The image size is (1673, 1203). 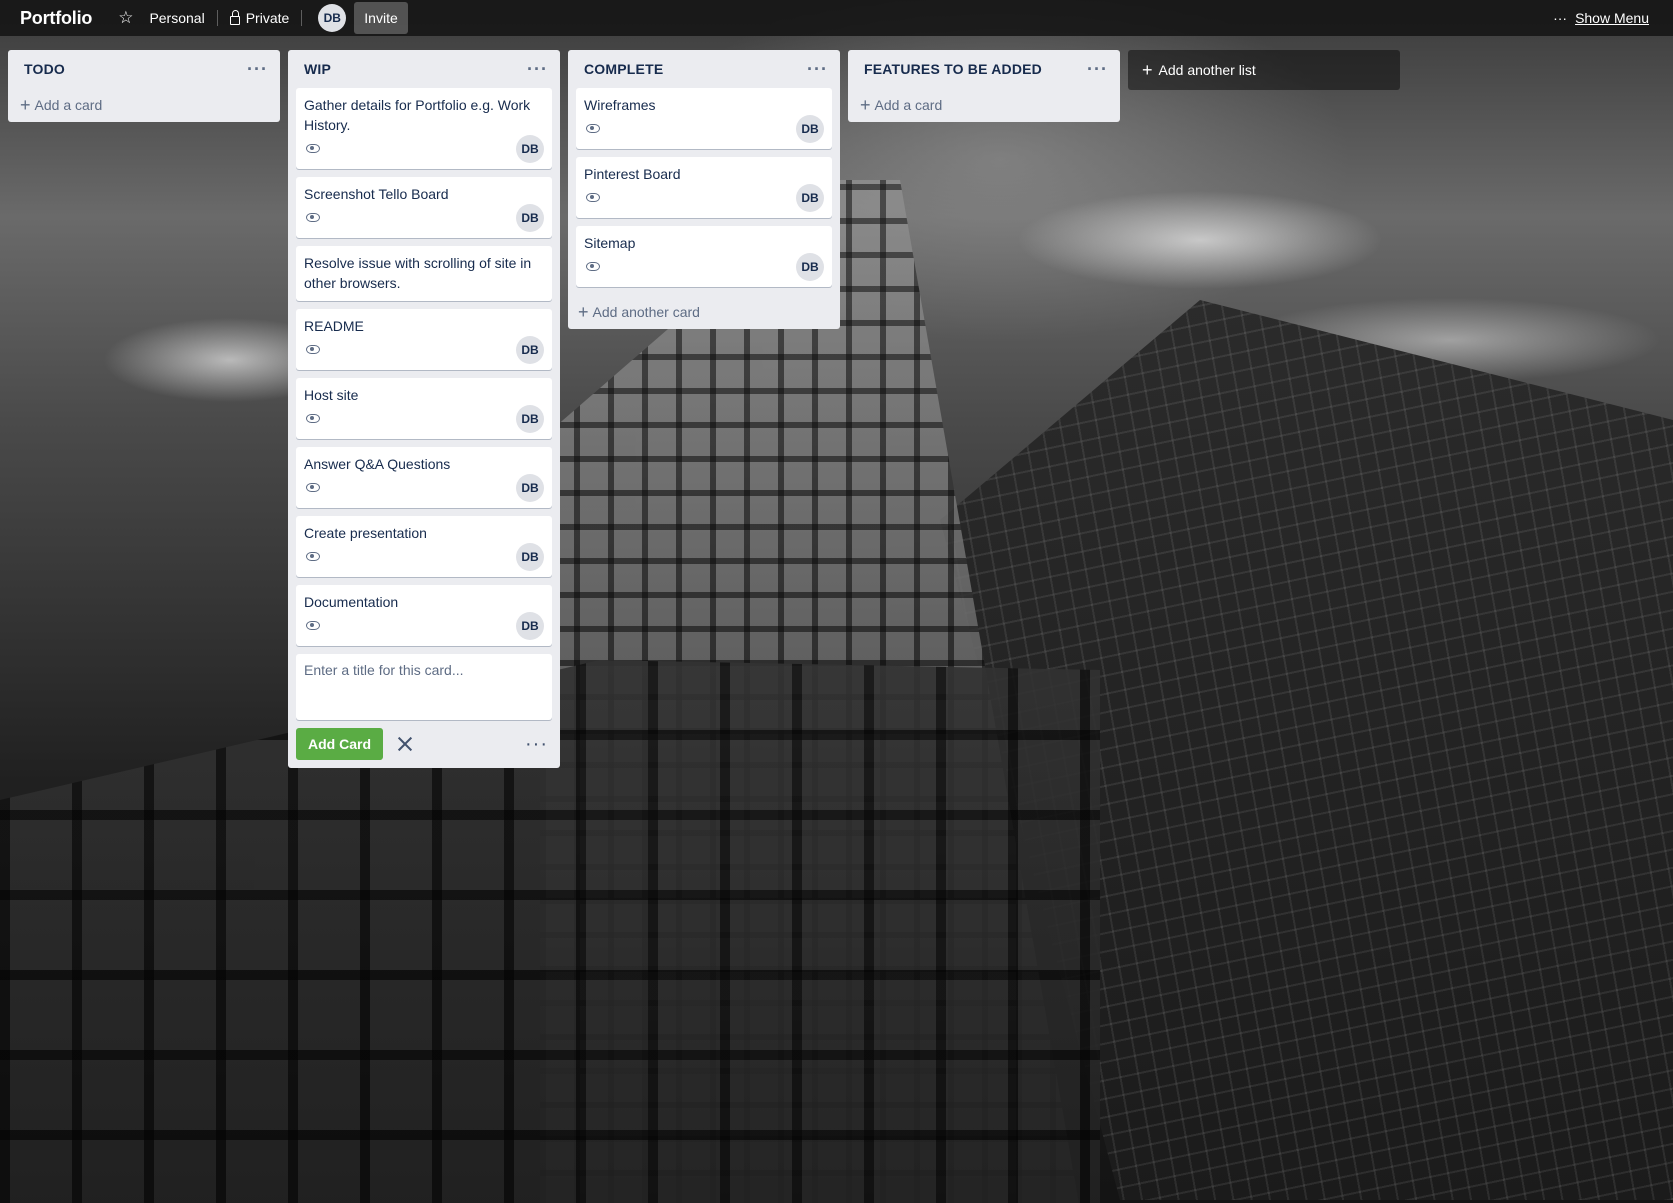 What do you see at coordinates (1207, 70) in the screenshot?
I see `add-list-label: Add another list` at bounding box center [1207, 70].